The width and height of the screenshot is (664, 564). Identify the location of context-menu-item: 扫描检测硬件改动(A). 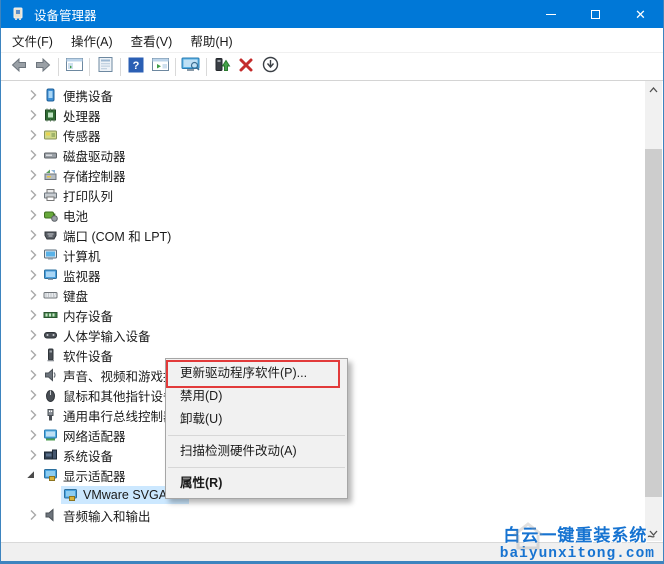
(256, 451).